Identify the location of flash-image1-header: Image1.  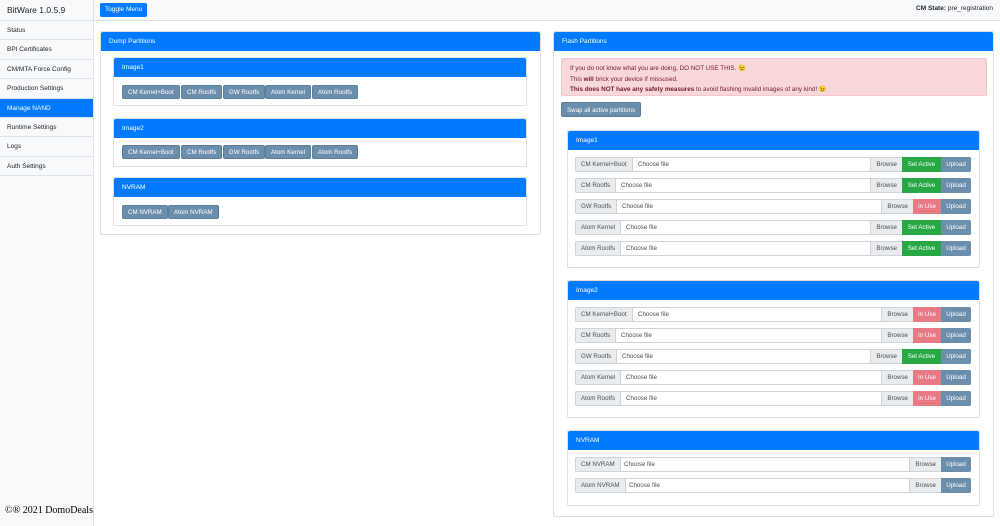
(773, 140).